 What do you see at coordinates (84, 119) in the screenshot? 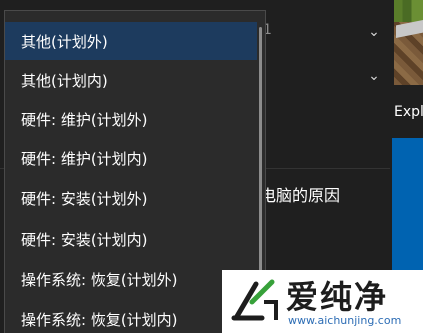
I see `menu-item-label: 硬件: 维护(计划外)` at bounding box center [84, 119].